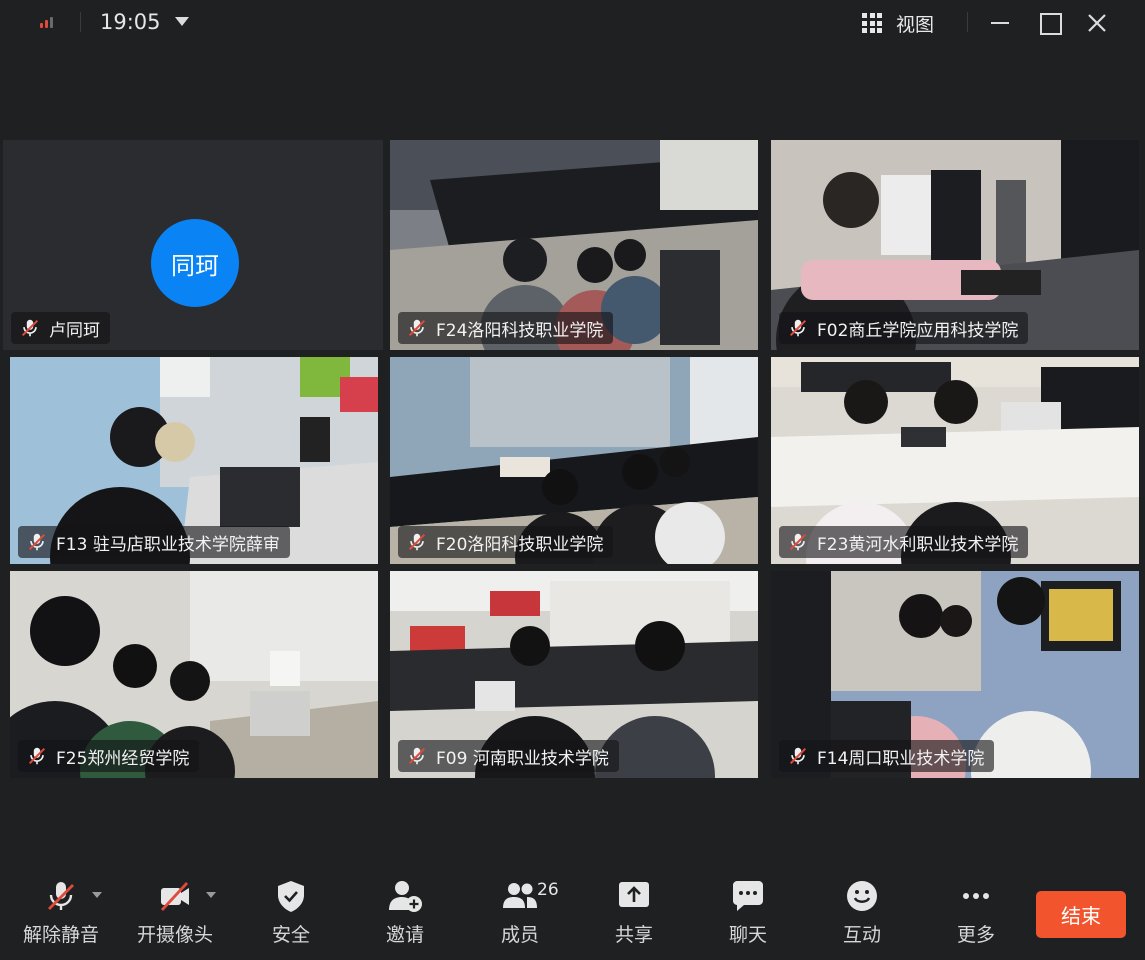 The image size is (1145, 960). I want to click on avatar: 同珂, so click(195, 263).